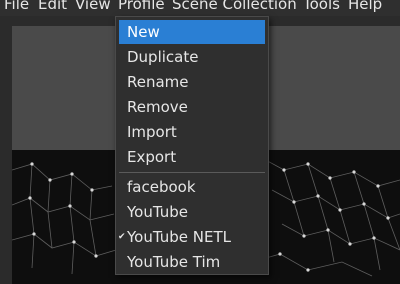 This screenshot has width=400, height=284. What do you see at coordinates (157, 107) in the screenshot?
I see `menu-item-remove-label: Remove` at bounding box center [157, 107].